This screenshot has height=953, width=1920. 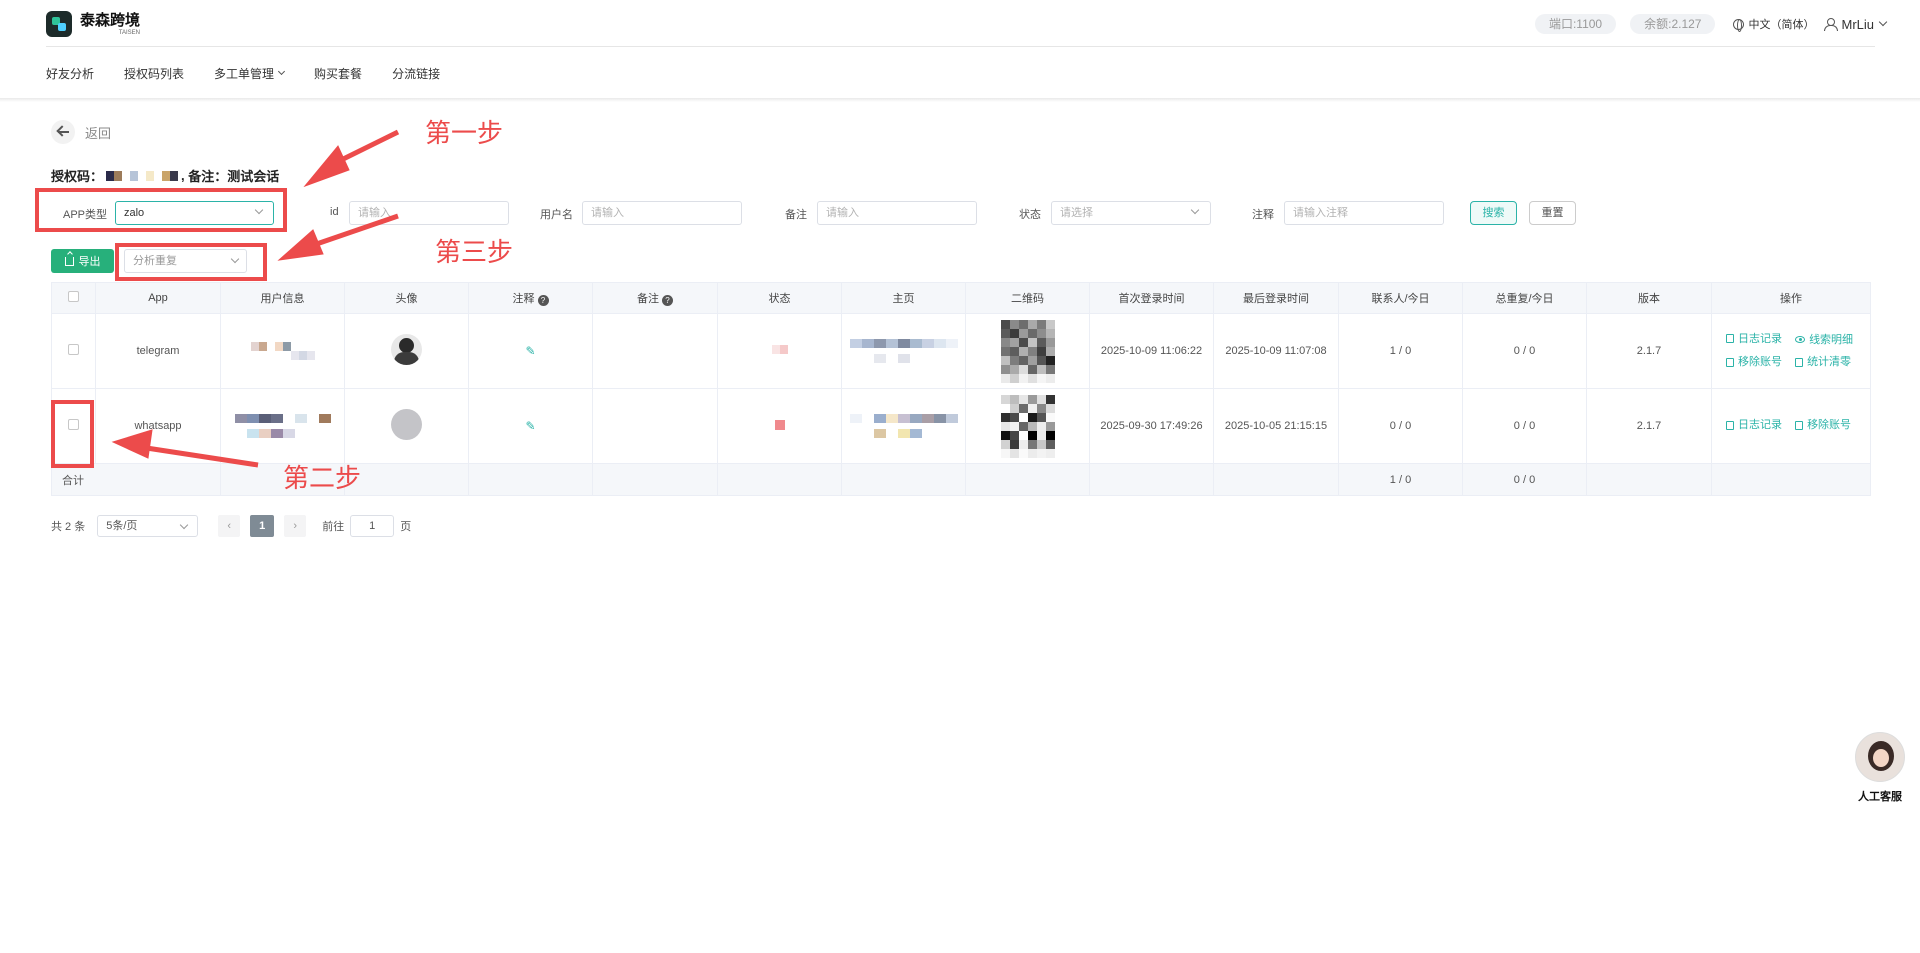 What do you see at coordinates (1880, 757) in the screenshot?
I see `support-avatar` at bounding box center [1880, 757].